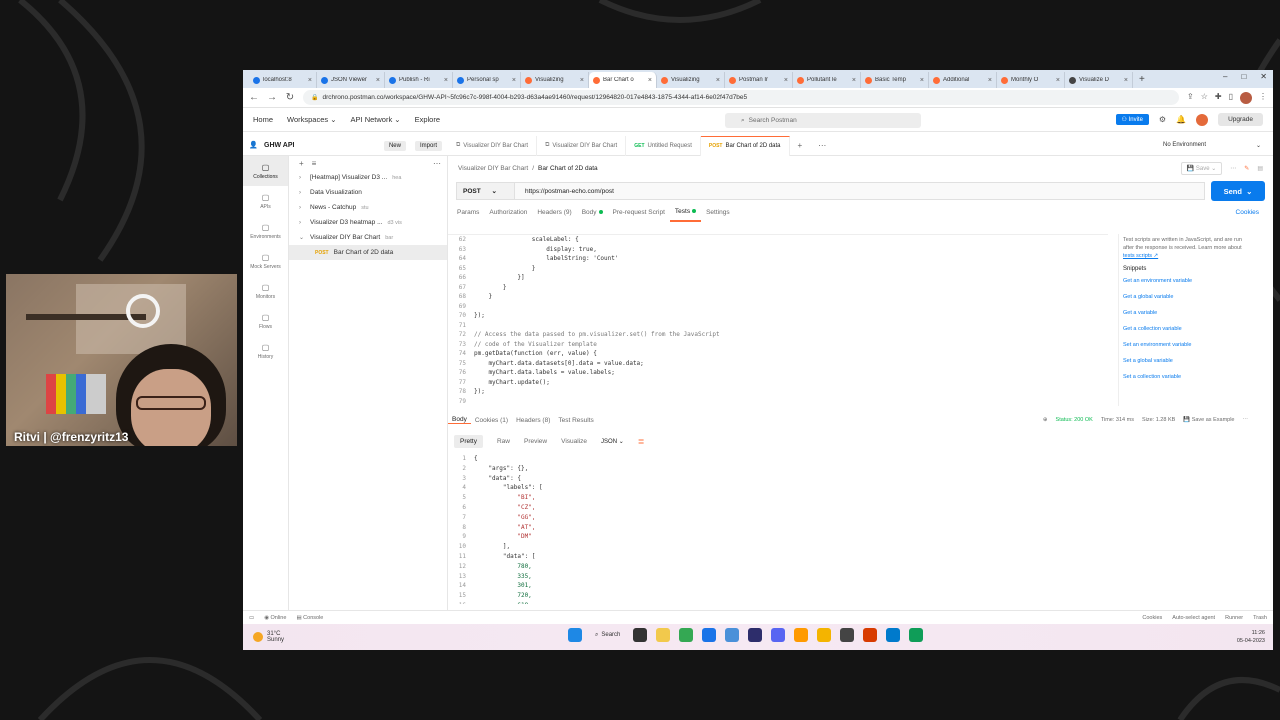 The image size is (1280, 720). Describe the element at coordinates (265, 351) in the screenshot. I see `rail-item-history: ▢ History` at that location.